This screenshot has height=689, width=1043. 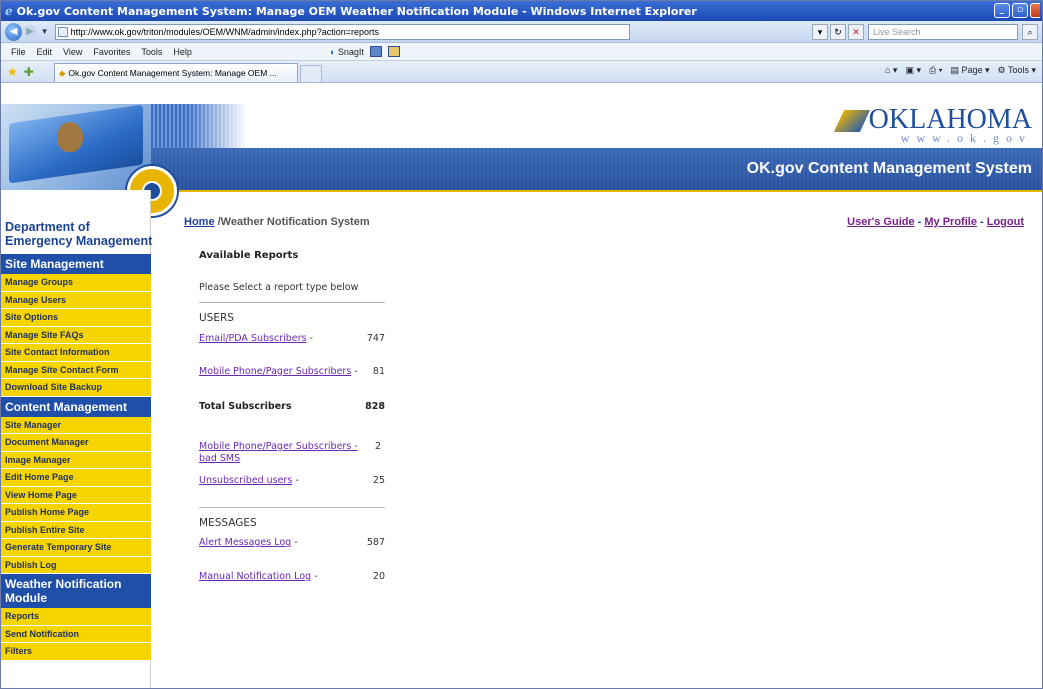 What do you see at coordinates (245, 480) in the screenshot?
I see `unsubscribed-link: Unsubscribed users` at bounding box center [245, 480].